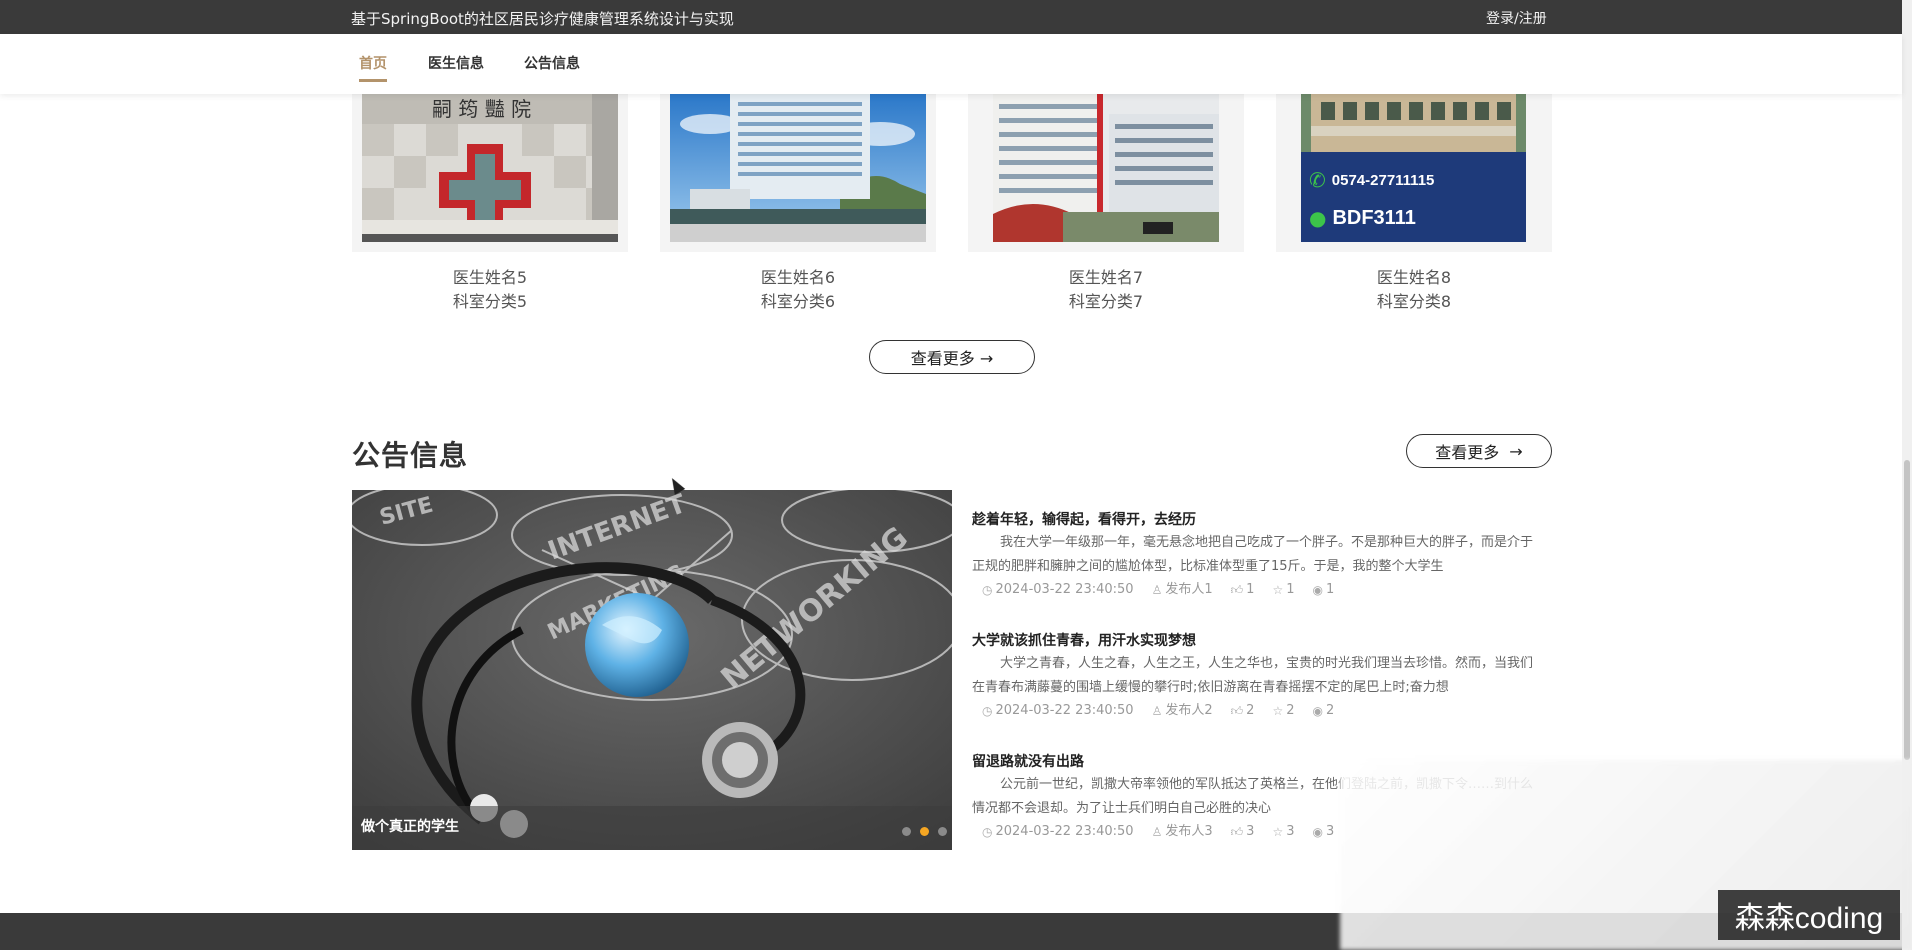 The image size is (1912, 950). What do you see at coordinates (481, 109) in the screenshot?
I see `svg-text: 嗣 筠 豔 院` at bounding box center [481, 109].